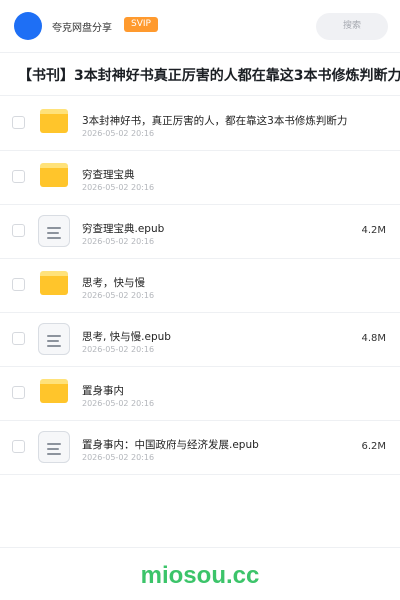  What do you see at coordinates (373, 338) in the screenshot?
I see `file-size: 4.8M` at bounding box center [373, 338].